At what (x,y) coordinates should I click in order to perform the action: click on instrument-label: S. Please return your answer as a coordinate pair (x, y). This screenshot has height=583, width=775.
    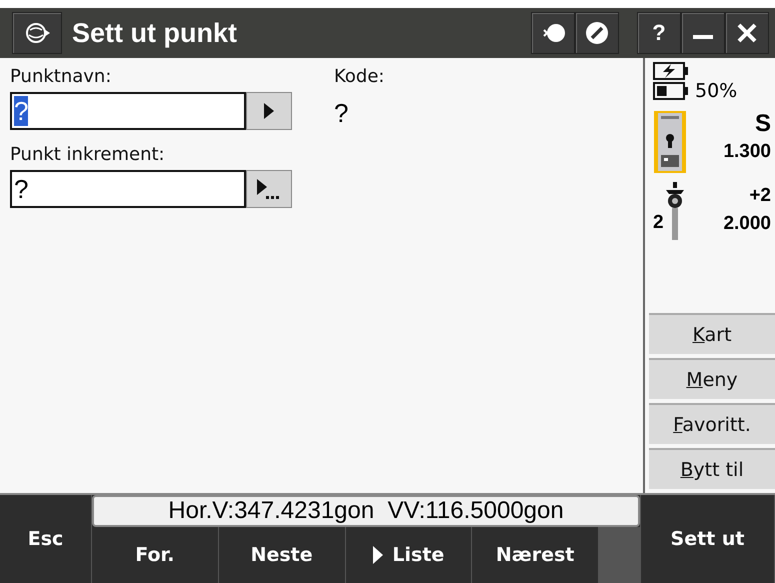
    Looking at the image, I should click on (762, 124).